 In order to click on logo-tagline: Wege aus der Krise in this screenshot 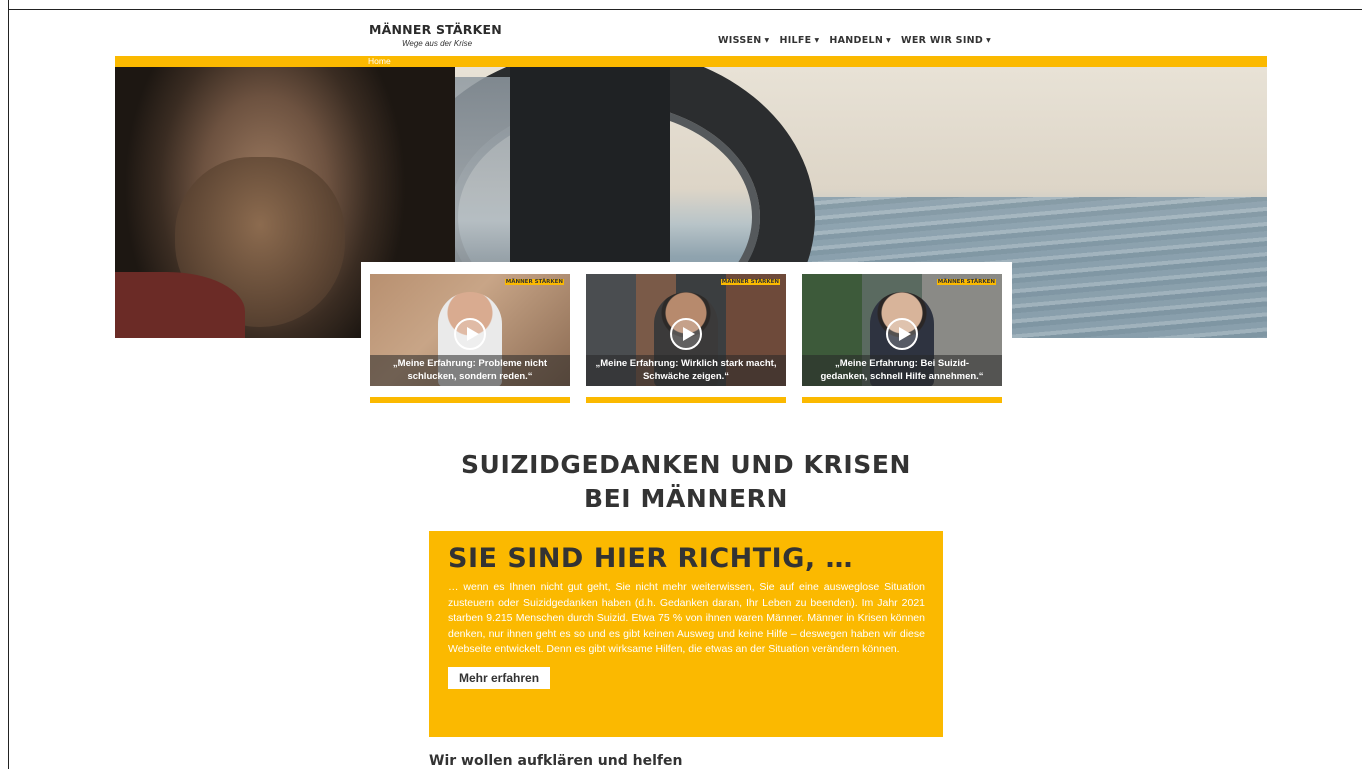, I will do `click(437, 43)`.